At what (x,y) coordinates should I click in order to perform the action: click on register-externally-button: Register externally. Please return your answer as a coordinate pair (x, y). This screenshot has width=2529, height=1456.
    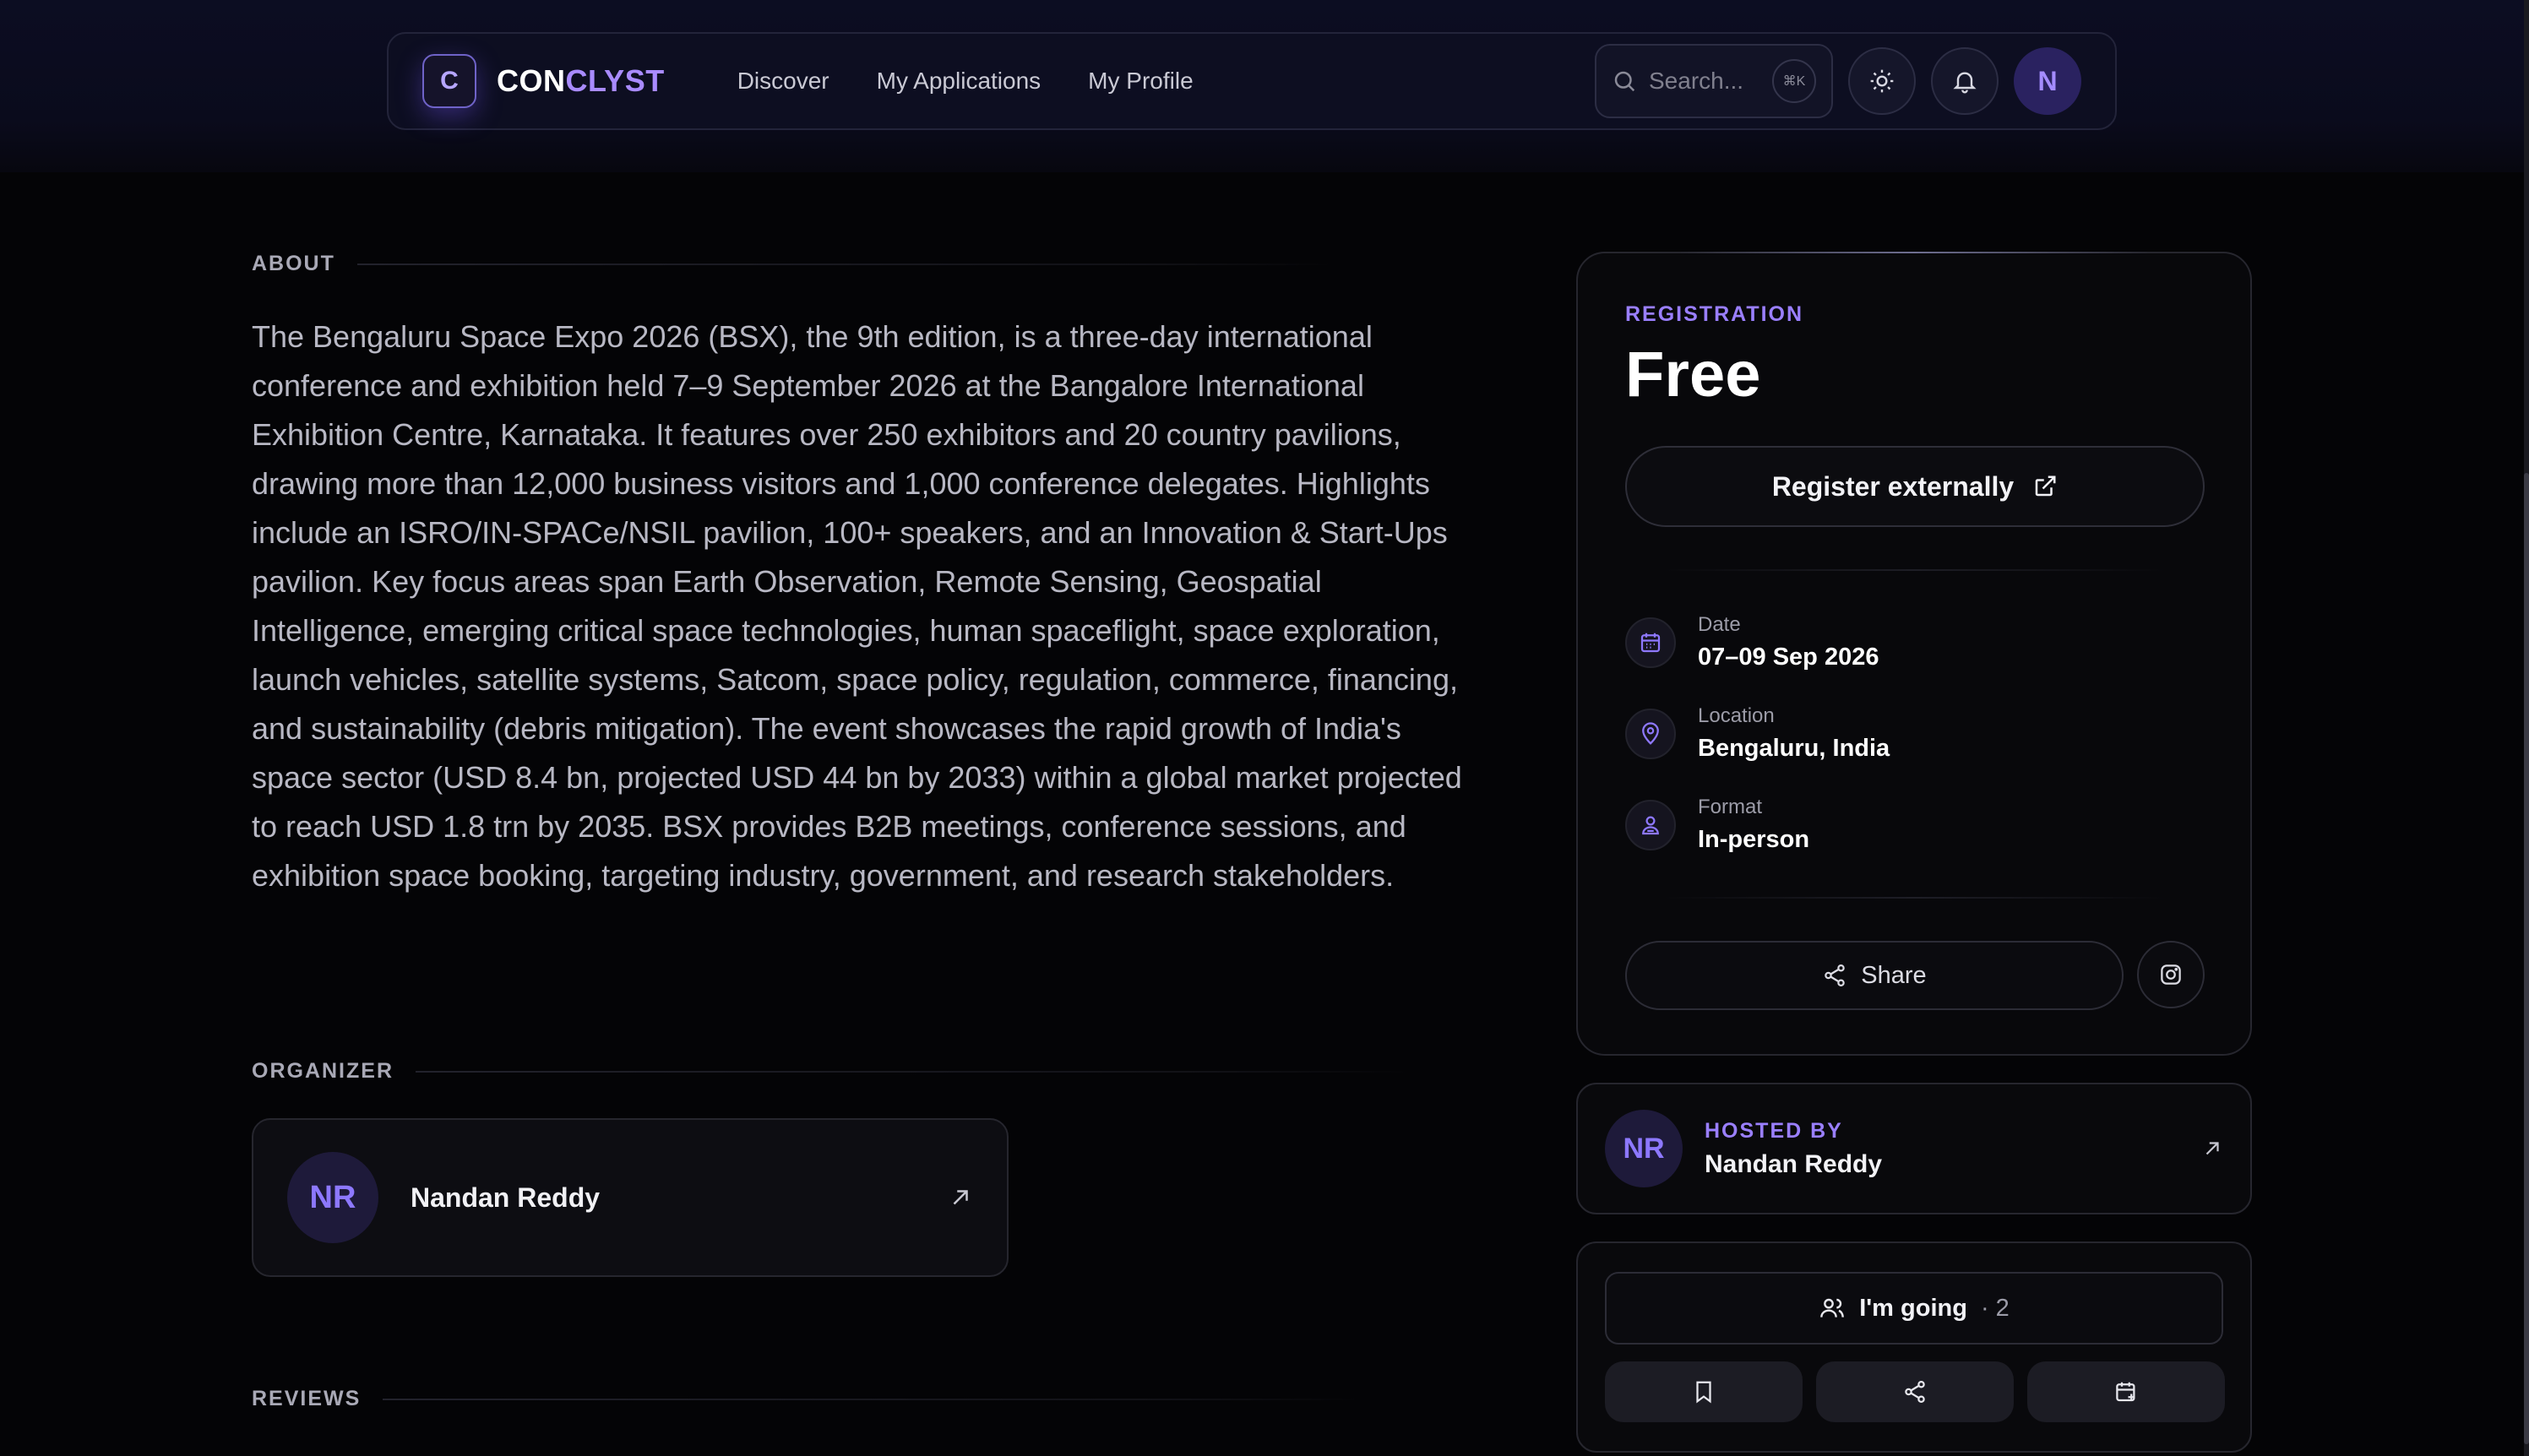
    Looking at the image, I should click on (1915, 486).